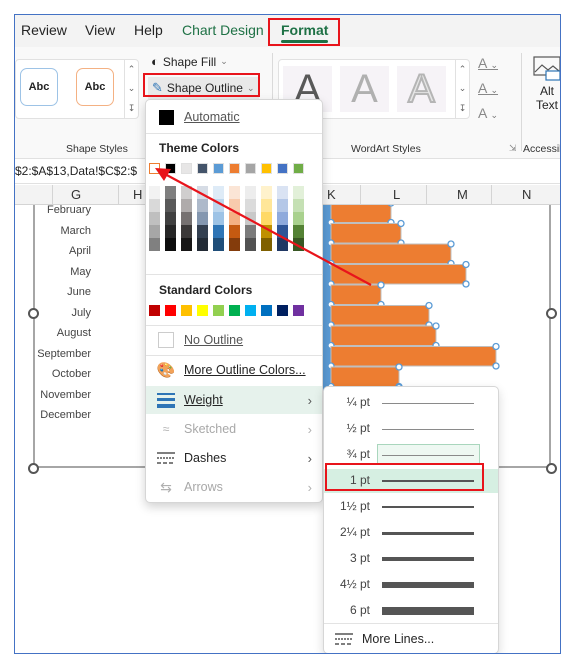  What do you see at coordinates (263, 227) in the screenshot?
I see `annotation-arrow` at bounding box center [263, 227].